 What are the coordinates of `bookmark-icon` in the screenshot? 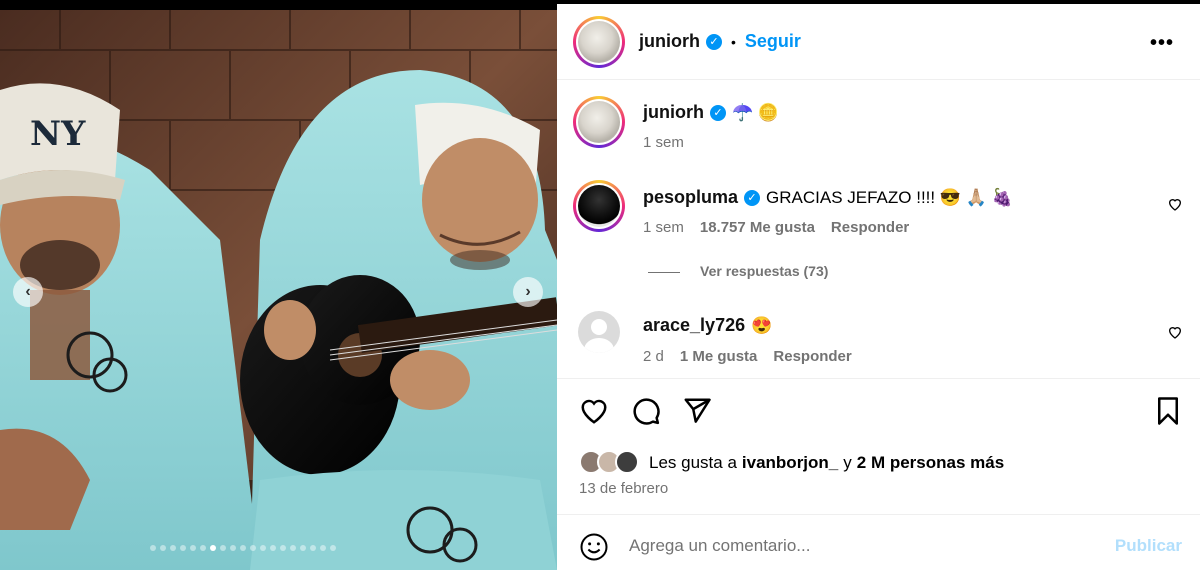 It's located at (1168, 411).